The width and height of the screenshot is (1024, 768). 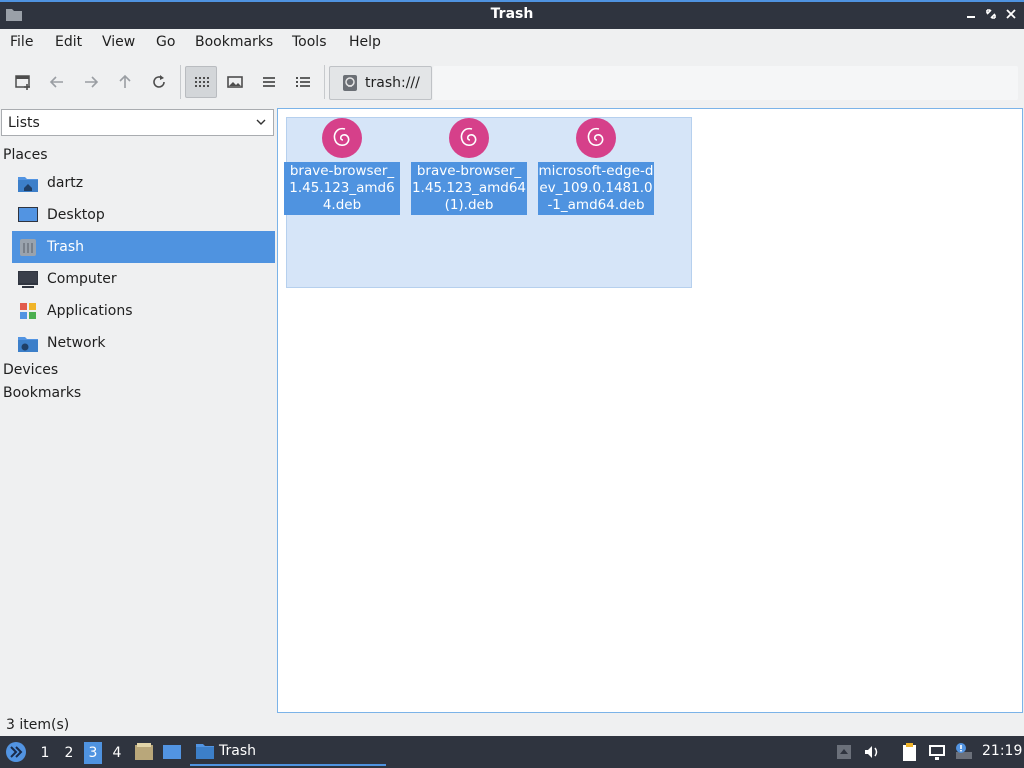 I want to click on tray-arrow-up-icon, so click(x=844, y=752).